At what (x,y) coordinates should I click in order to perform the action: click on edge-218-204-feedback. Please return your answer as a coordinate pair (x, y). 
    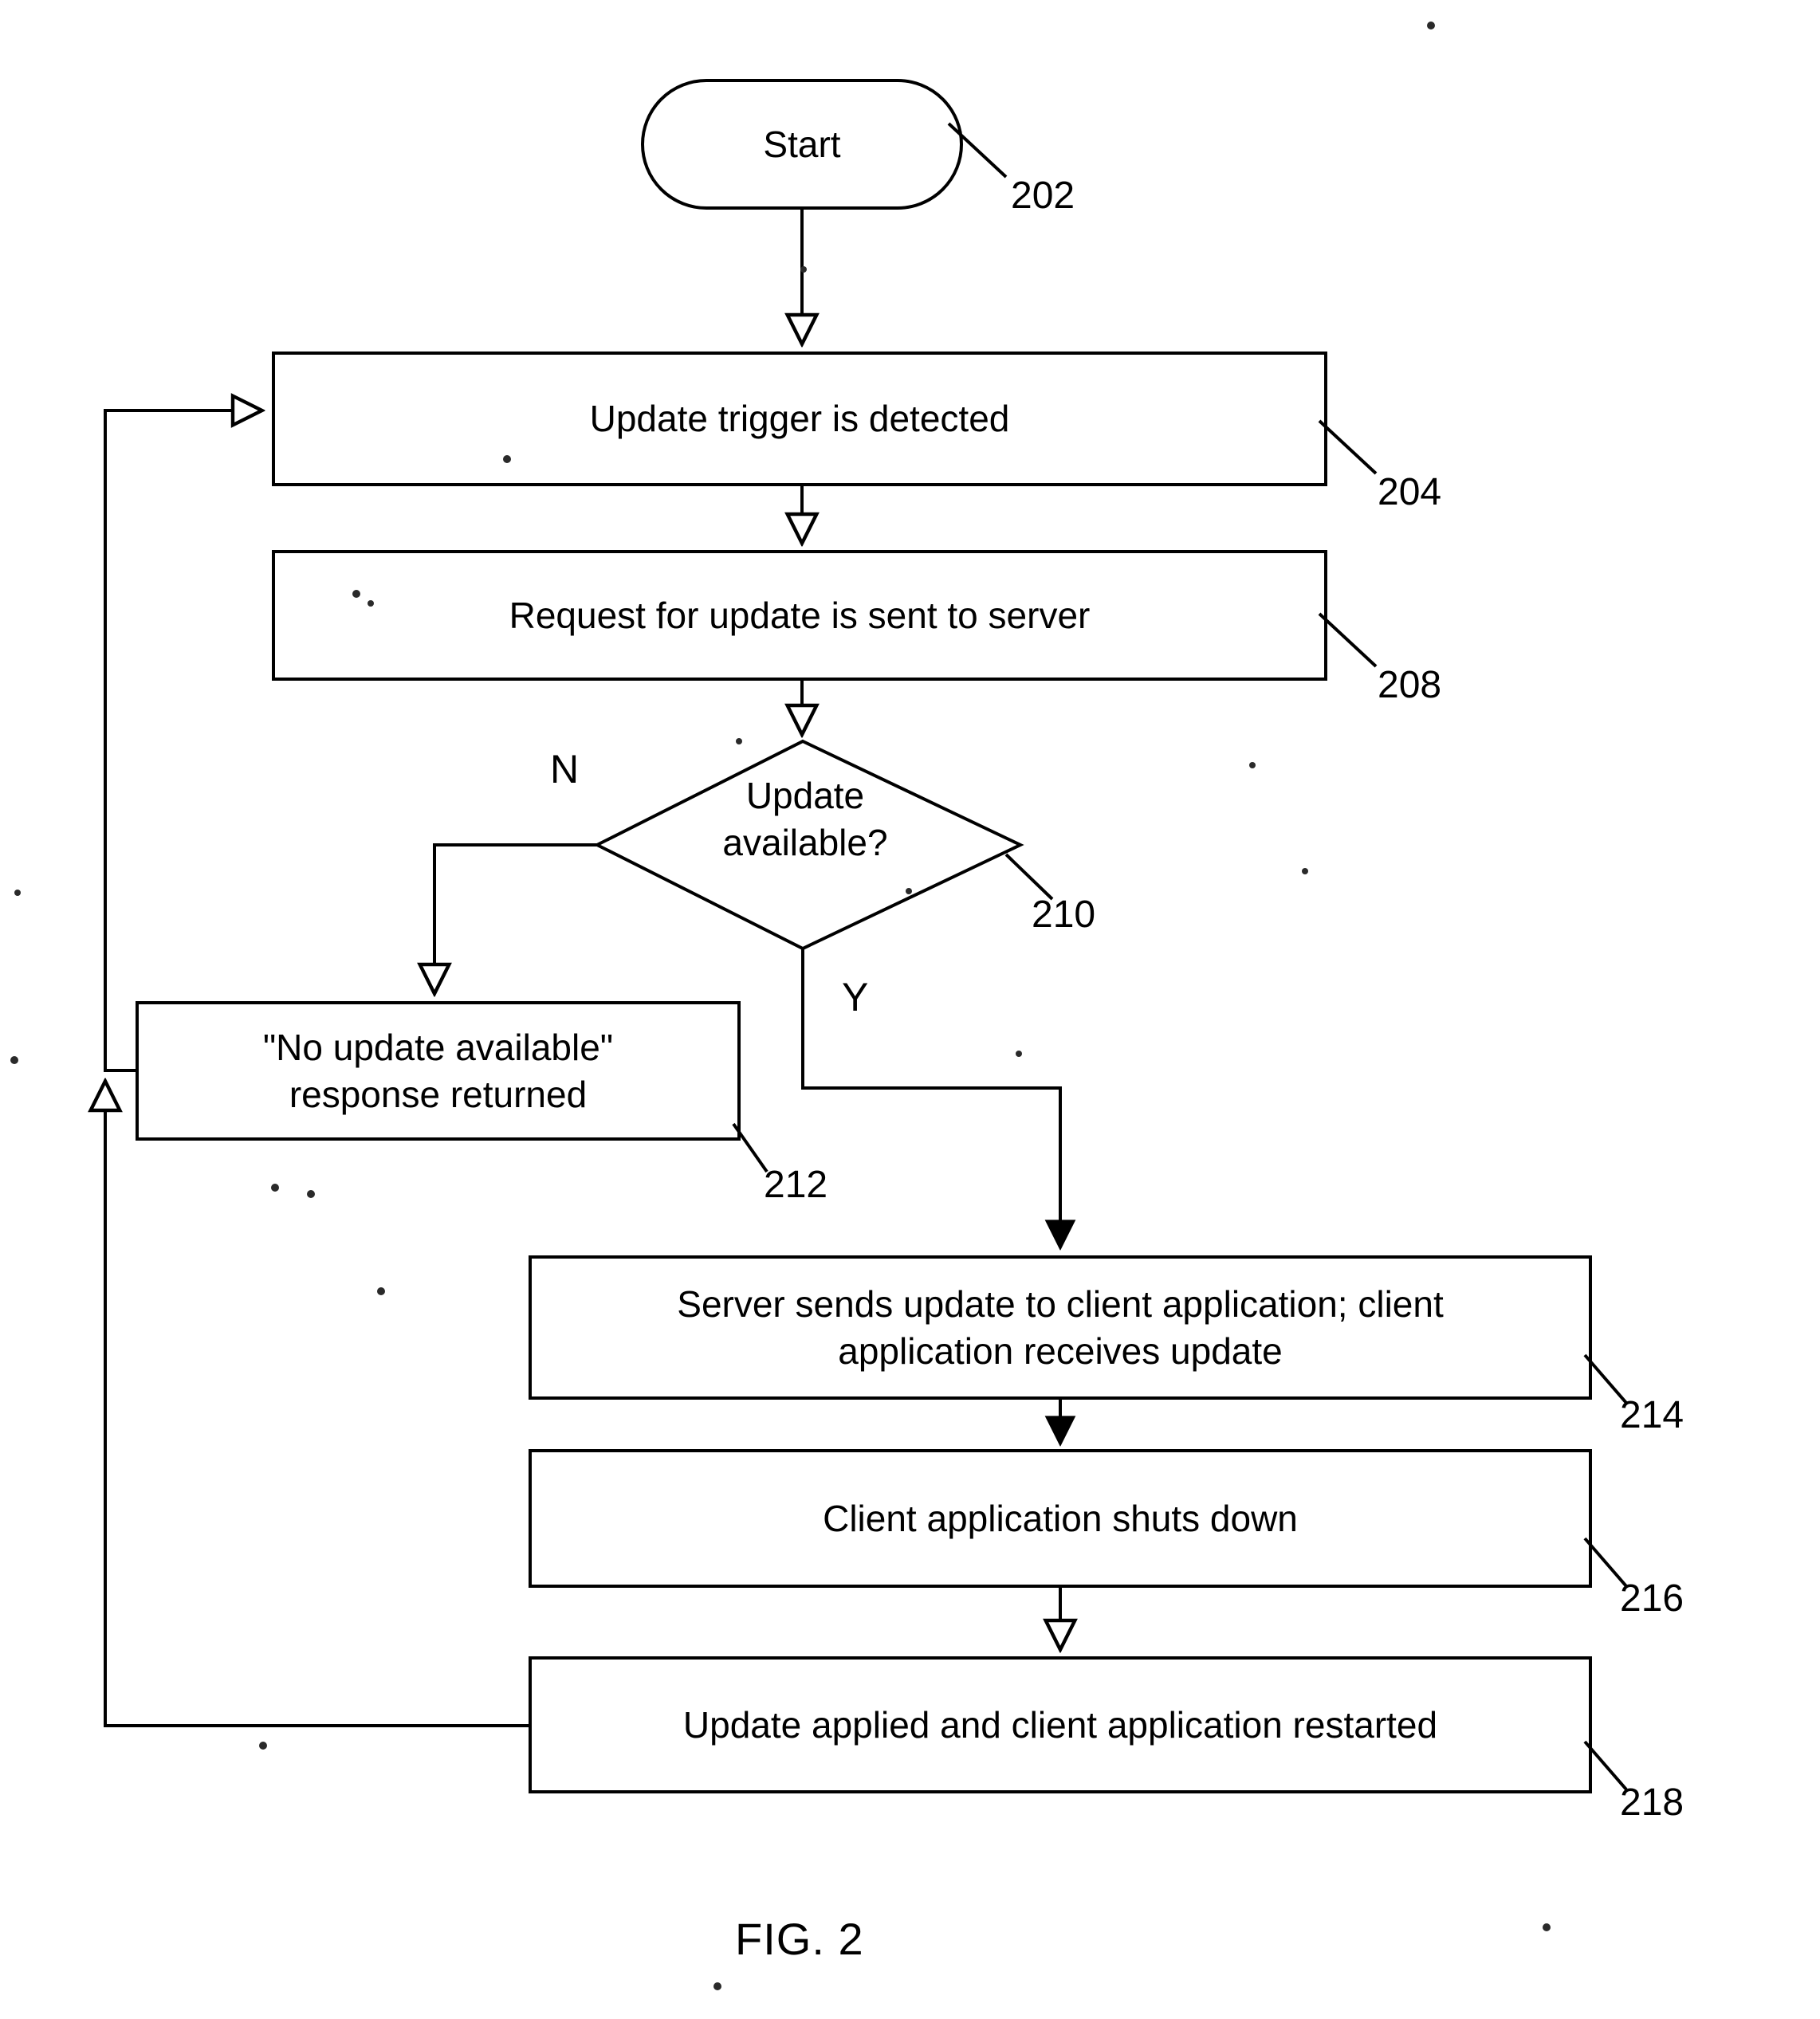
    Looking at the image, I should click on (317, 1405).